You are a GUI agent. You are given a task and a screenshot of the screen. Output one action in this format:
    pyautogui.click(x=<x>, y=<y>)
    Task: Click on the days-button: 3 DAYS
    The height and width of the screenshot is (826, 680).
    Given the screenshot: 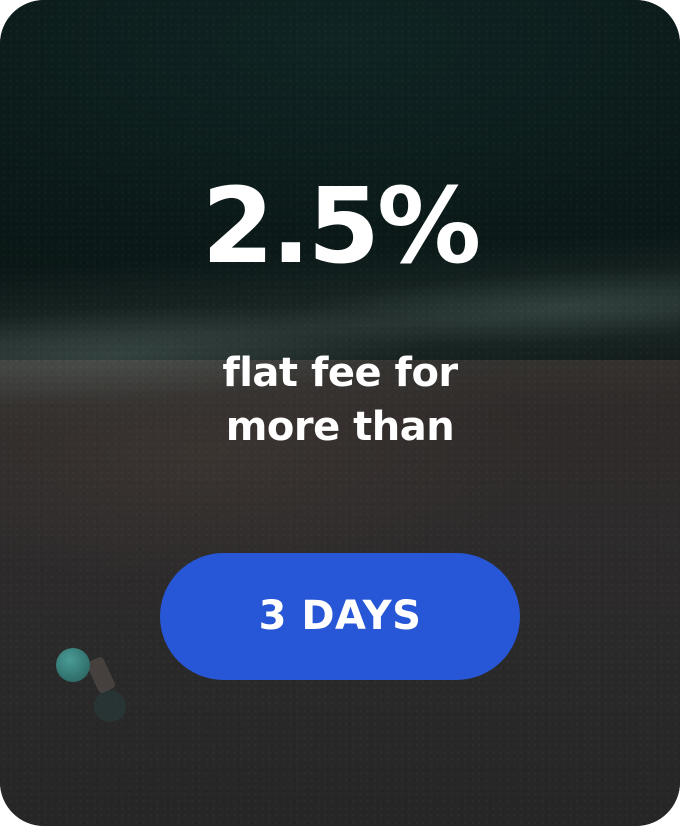 What is the action you would take?
    pyautogui.click(x=340, y=616)
    